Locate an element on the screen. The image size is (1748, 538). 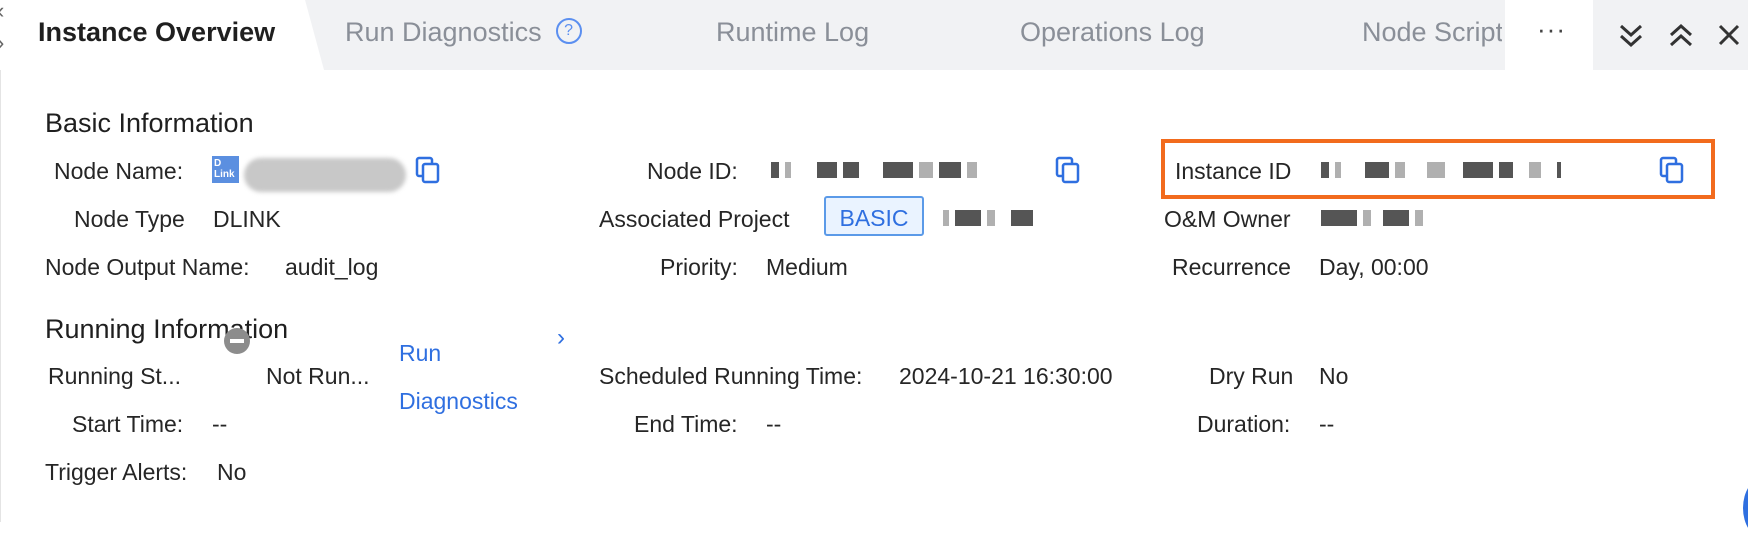
collapse-down-icon is located at coordinates (1631, 35).